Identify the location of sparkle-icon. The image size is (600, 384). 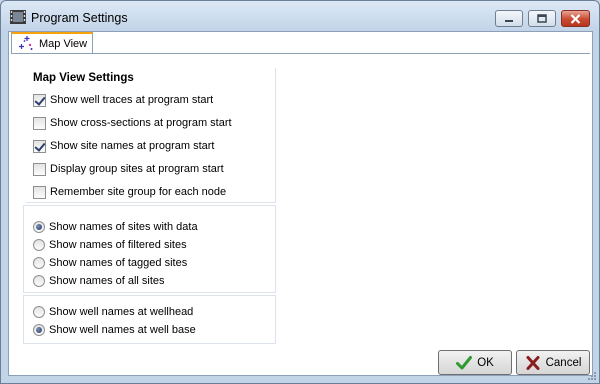
(26, 43).